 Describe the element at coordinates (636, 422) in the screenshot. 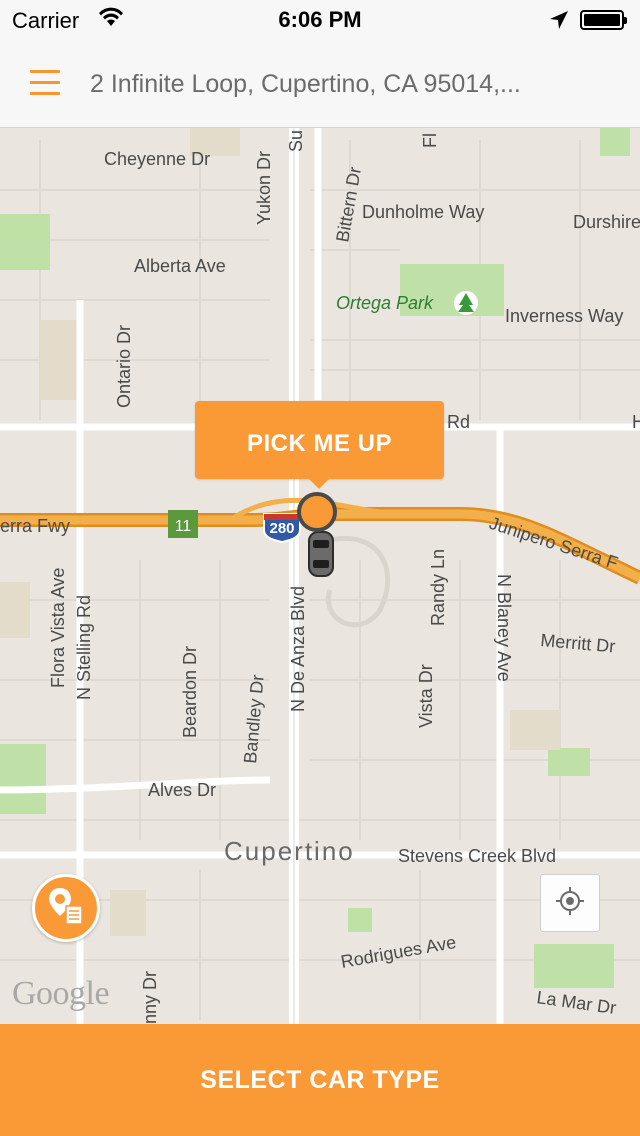

I see `map-label-h: H` at that location.